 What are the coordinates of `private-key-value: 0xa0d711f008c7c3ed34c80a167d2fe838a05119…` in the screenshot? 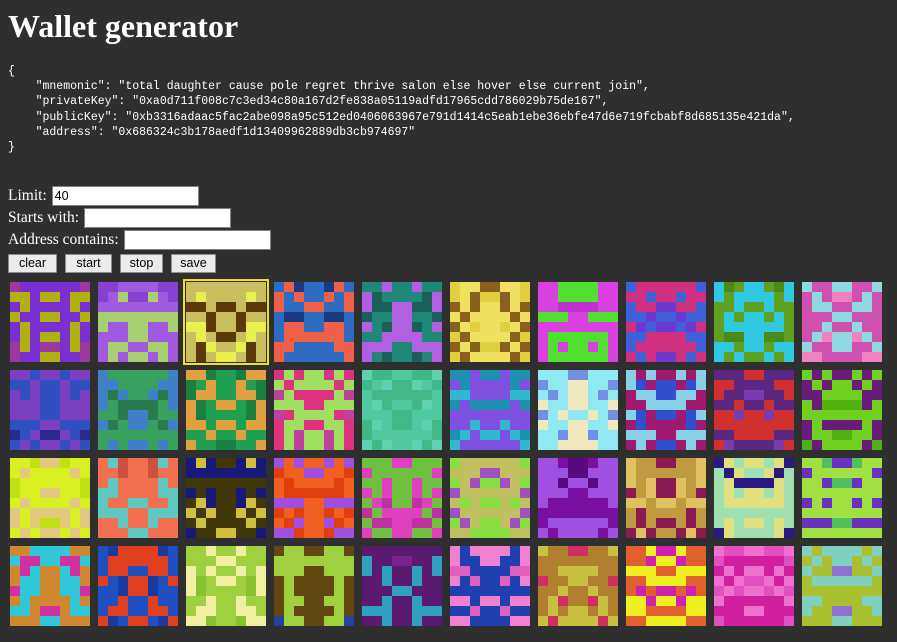 It's located at (367, 102).